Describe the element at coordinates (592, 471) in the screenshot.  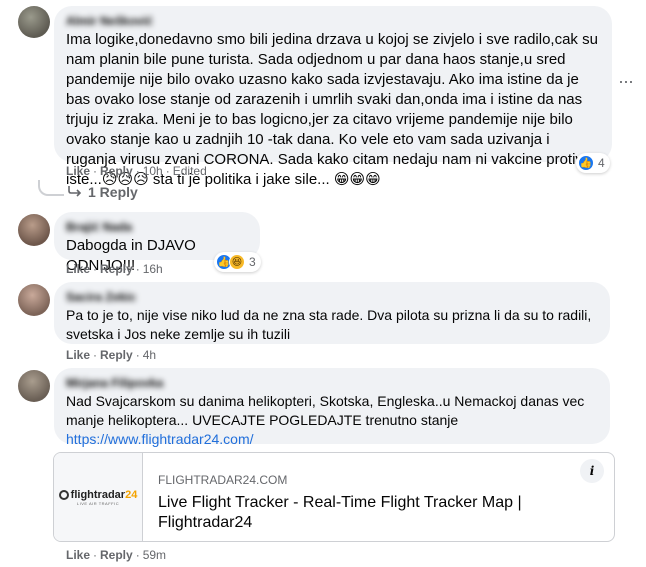
I see `info-icon: i` at that location.